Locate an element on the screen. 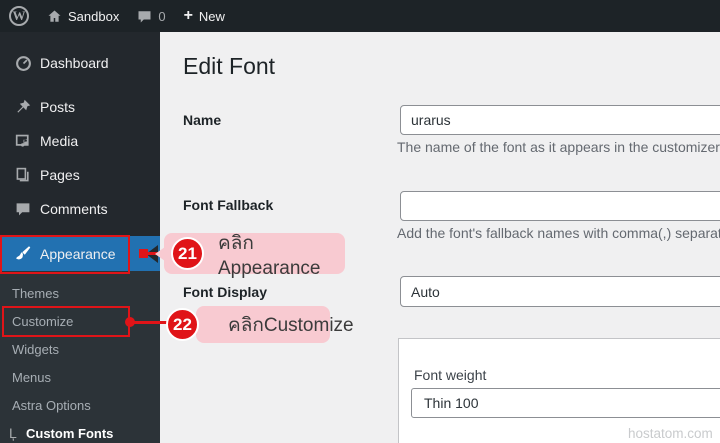 The height and width of the screenshot is (443, 720). cursor-glyph-icon: Ļ is located at coordinates (13, 433).